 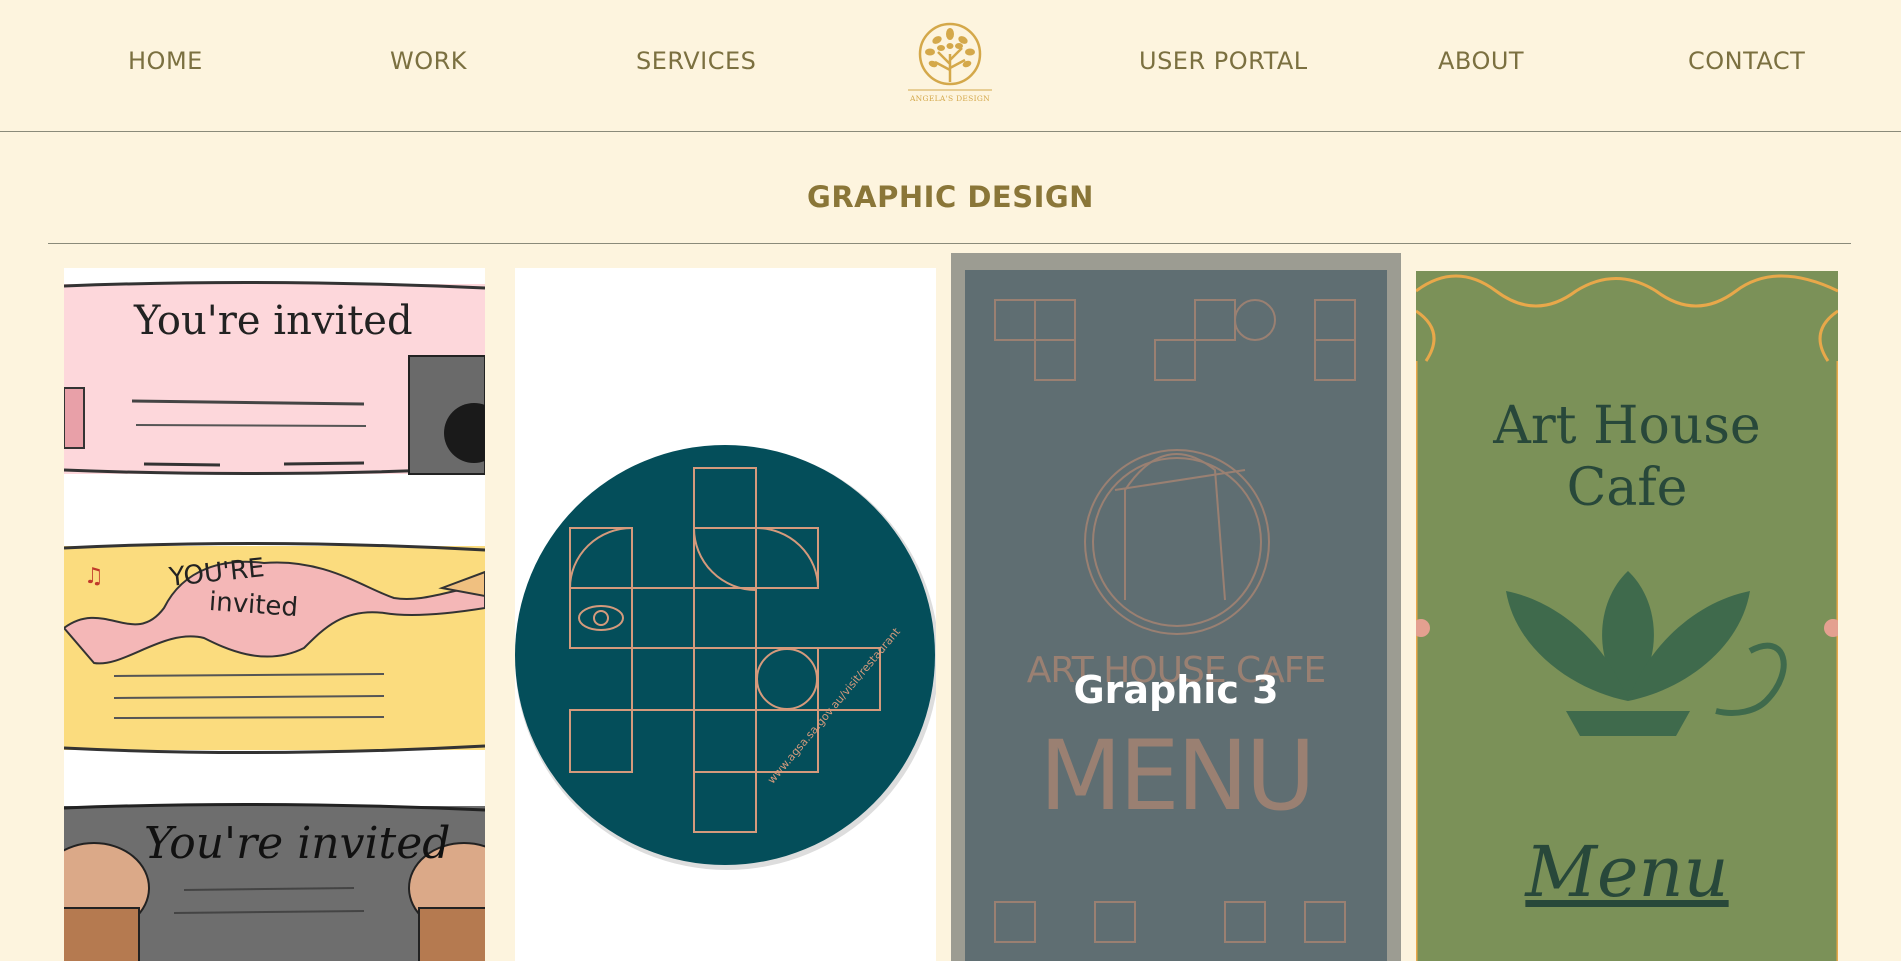 I want to click on invite-pink-text: You're invited, so click(x=273, y=321).